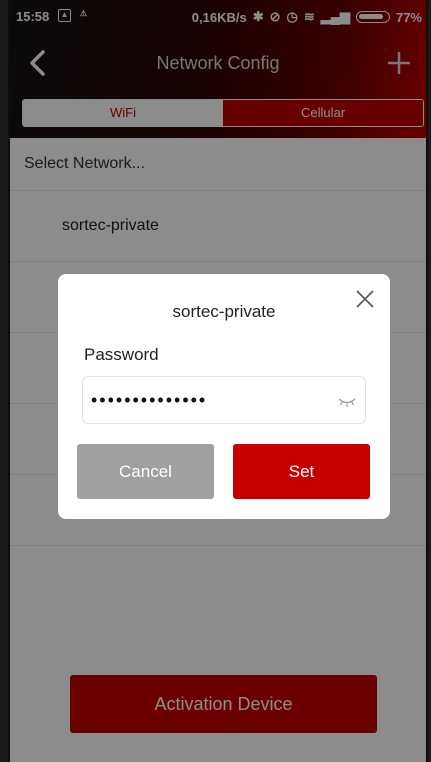  What do you see at coordinates (347, 401) in the screenshot?
I see `eye-closed-icon` at bounding box center [347, 401].